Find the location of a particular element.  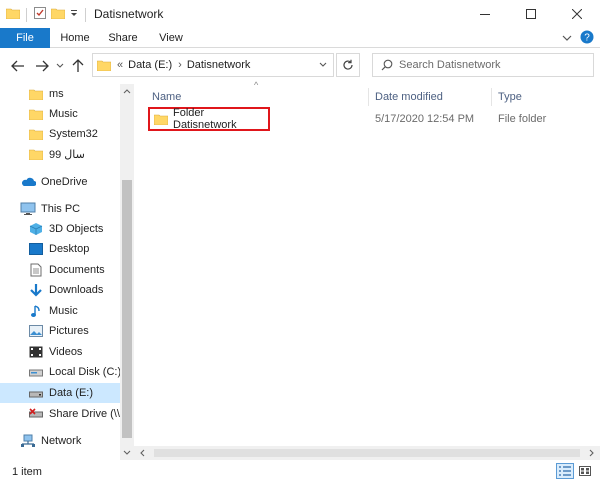

status-bar: 1 item is located at coordinates (300, 471).